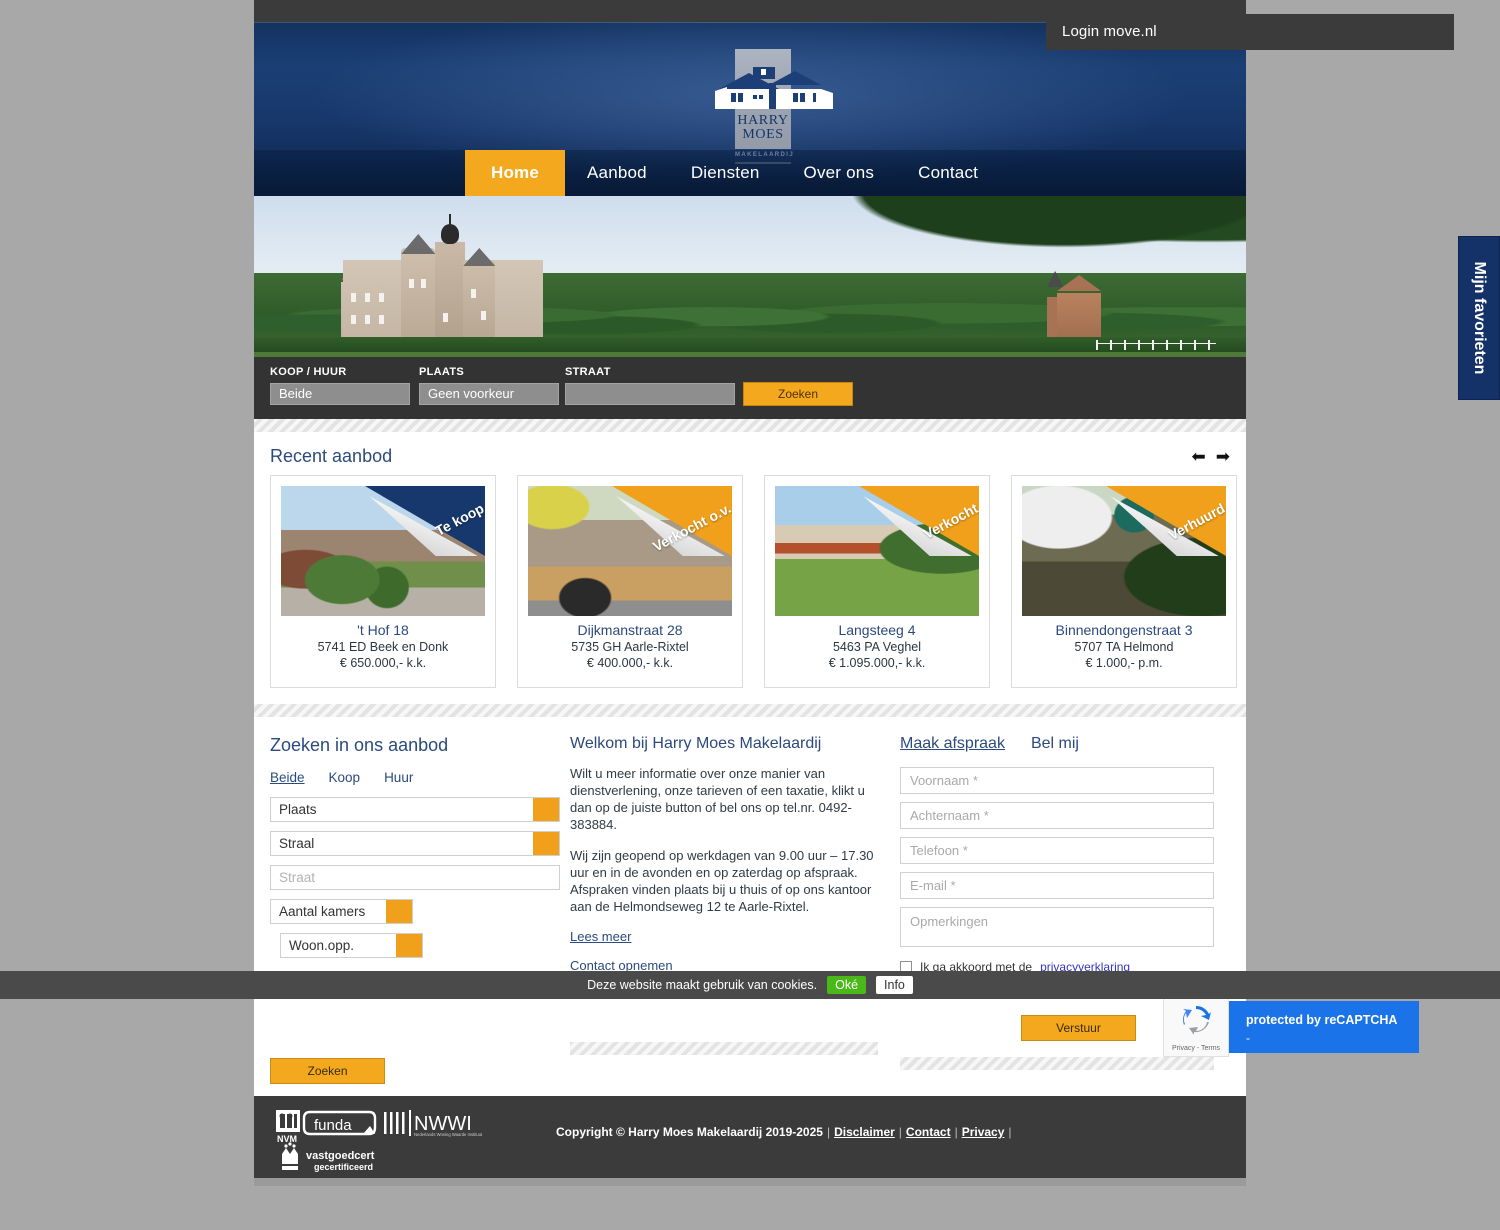  What do you see at coordinates (1250, 32) in the screenshot?
I see `login-move-button: Login move.nl` at bounding box center [1250, 32].